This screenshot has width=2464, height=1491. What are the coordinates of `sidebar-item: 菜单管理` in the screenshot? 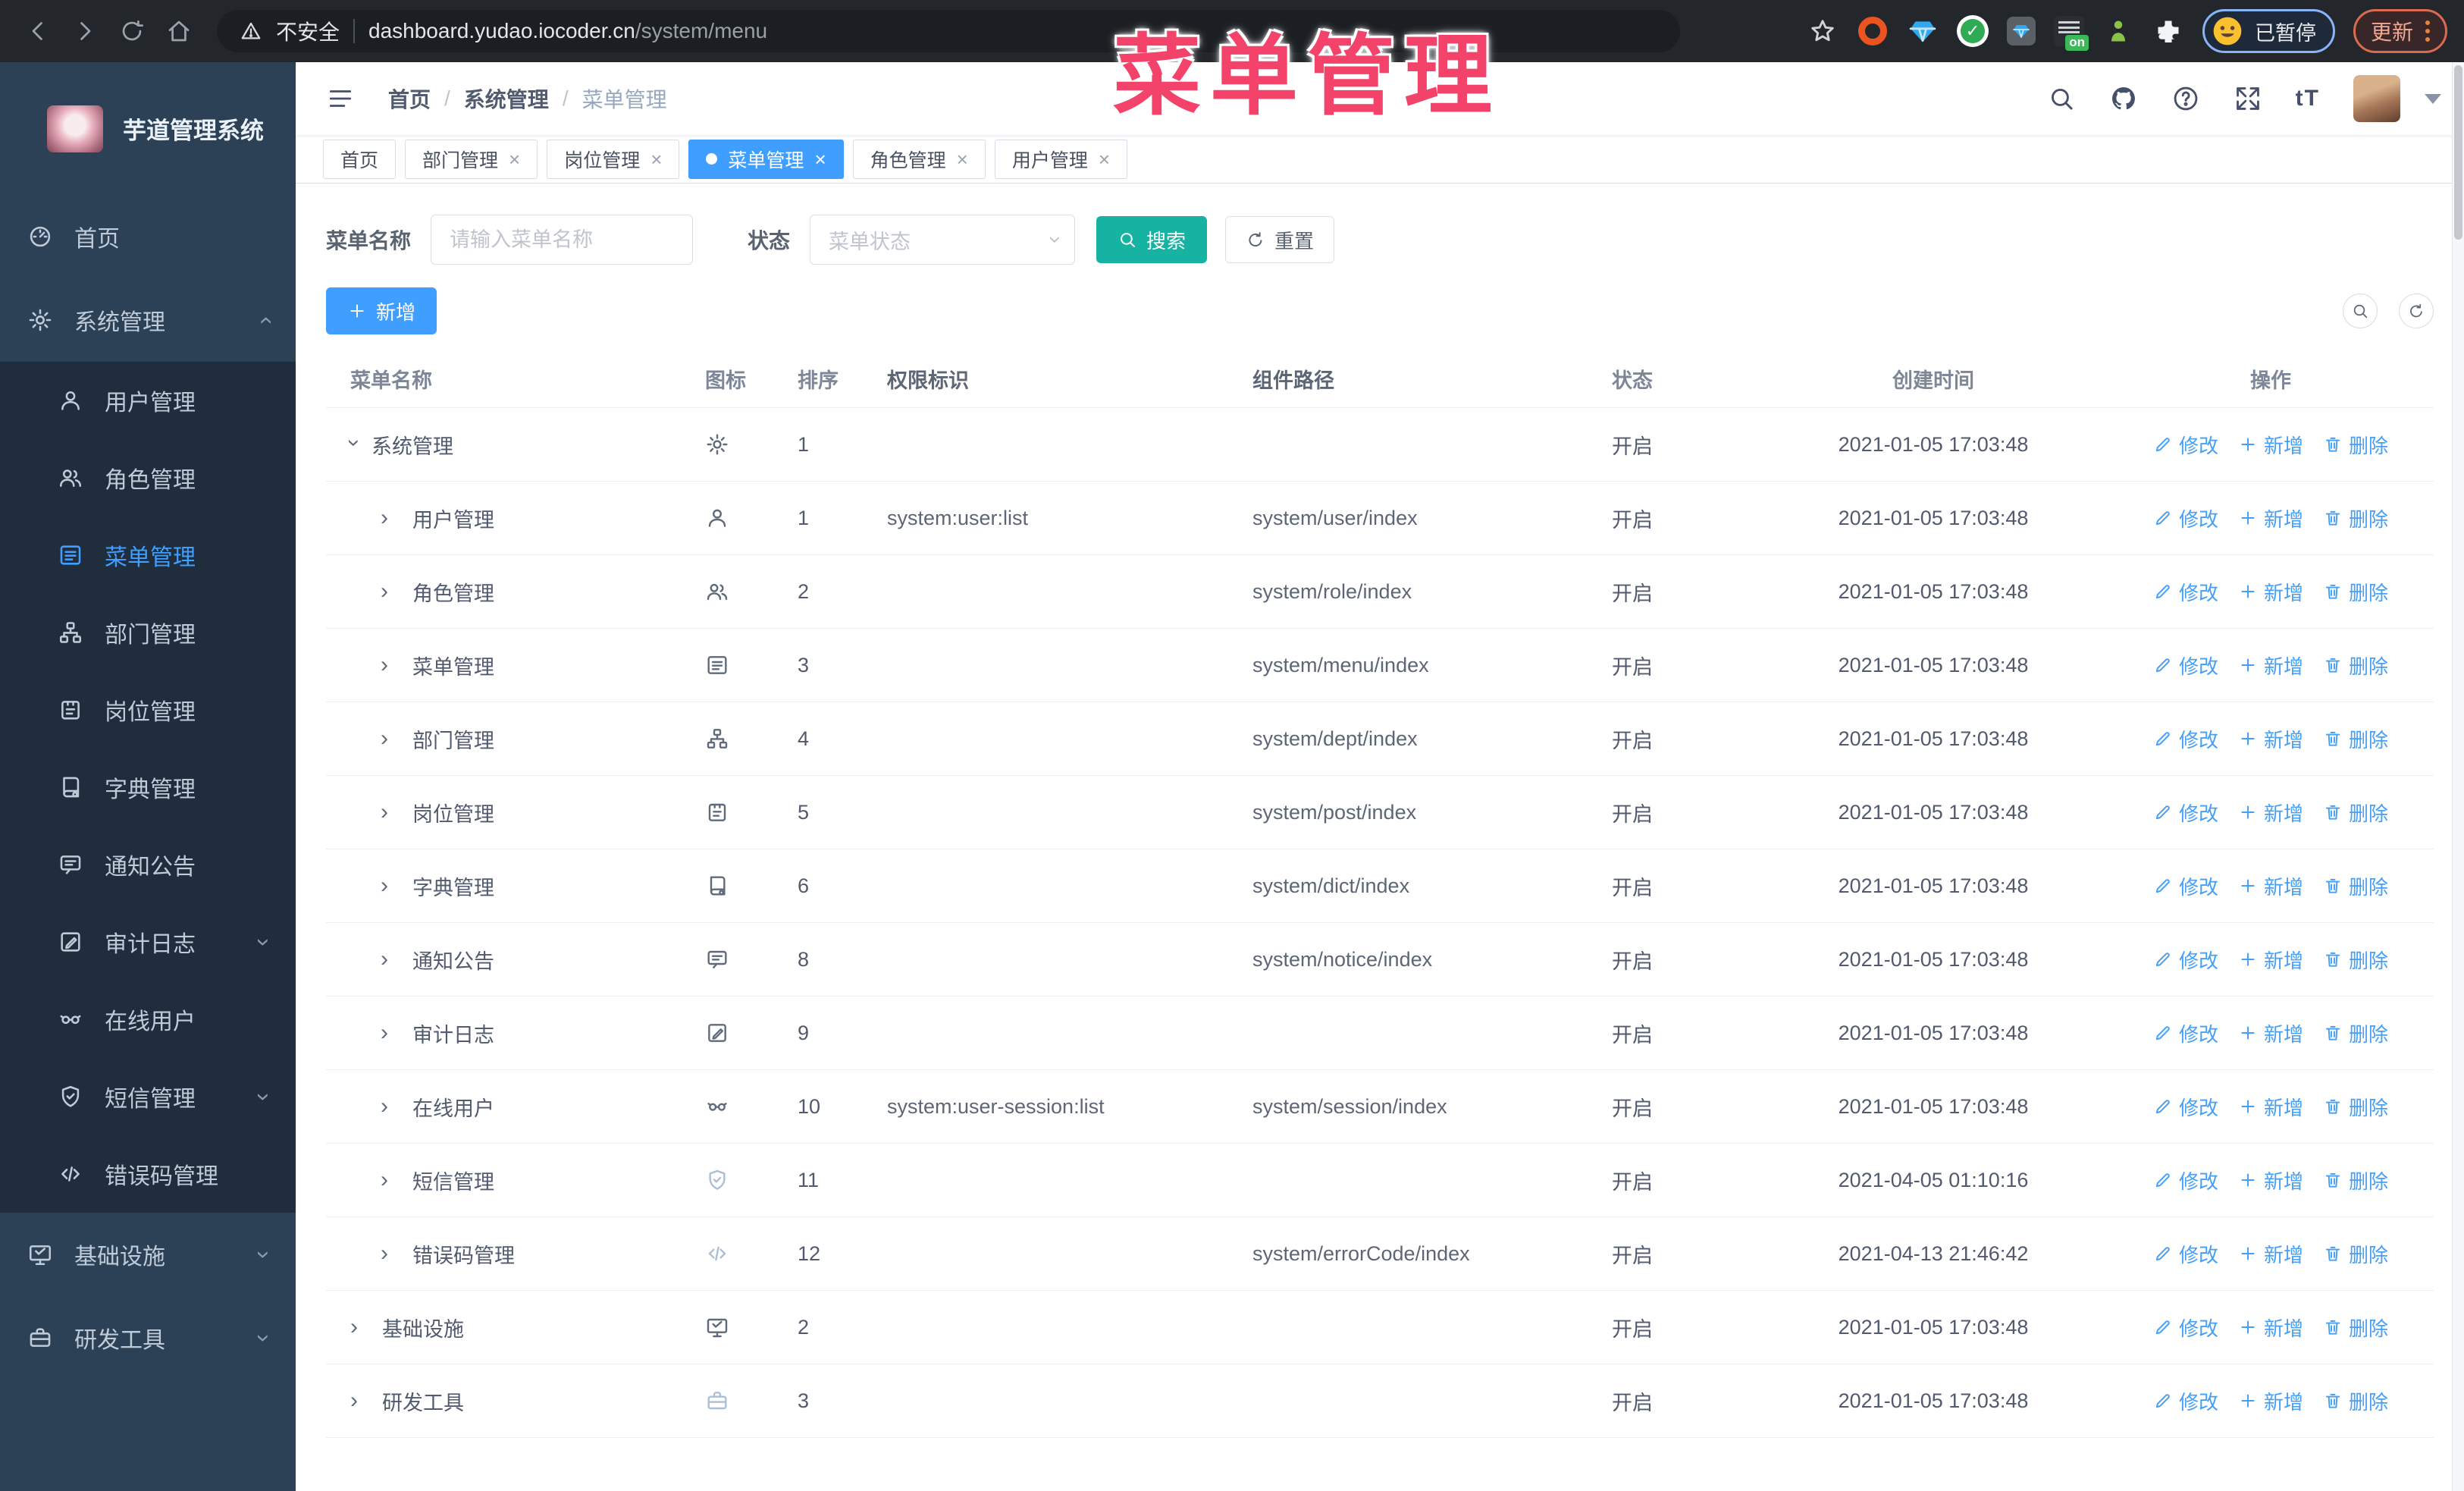 It's located at (148, 555).